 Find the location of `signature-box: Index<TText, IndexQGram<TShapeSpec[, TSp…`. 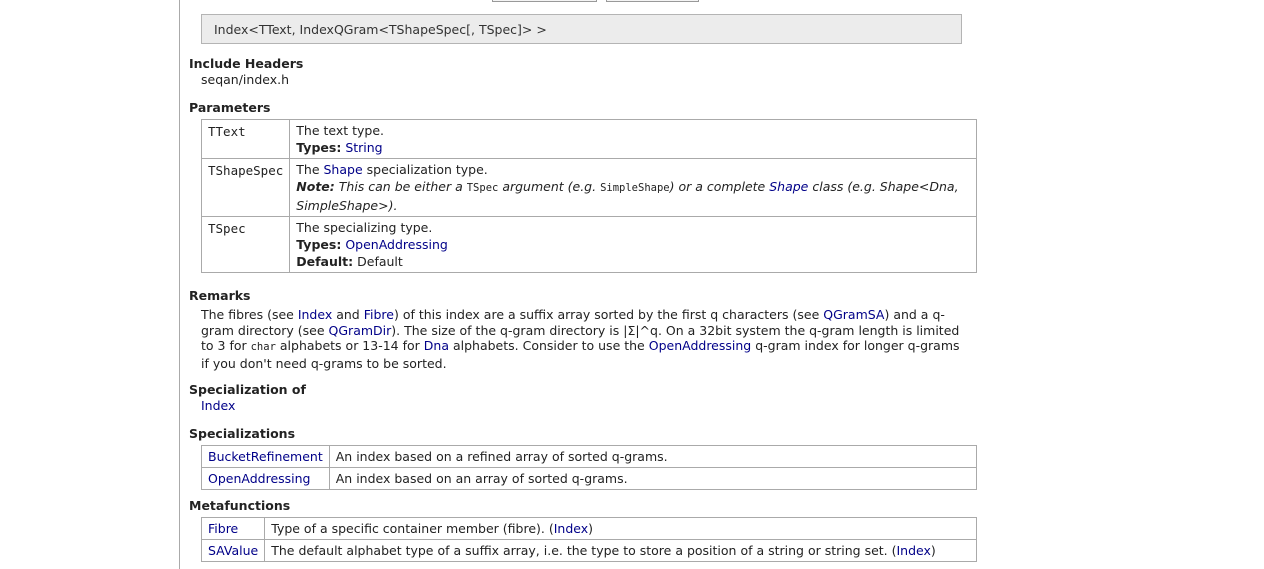

signature-box: Index<TText, IndexQGram<TShapeSpec[, TSp… is located at coordinates (581, 29).